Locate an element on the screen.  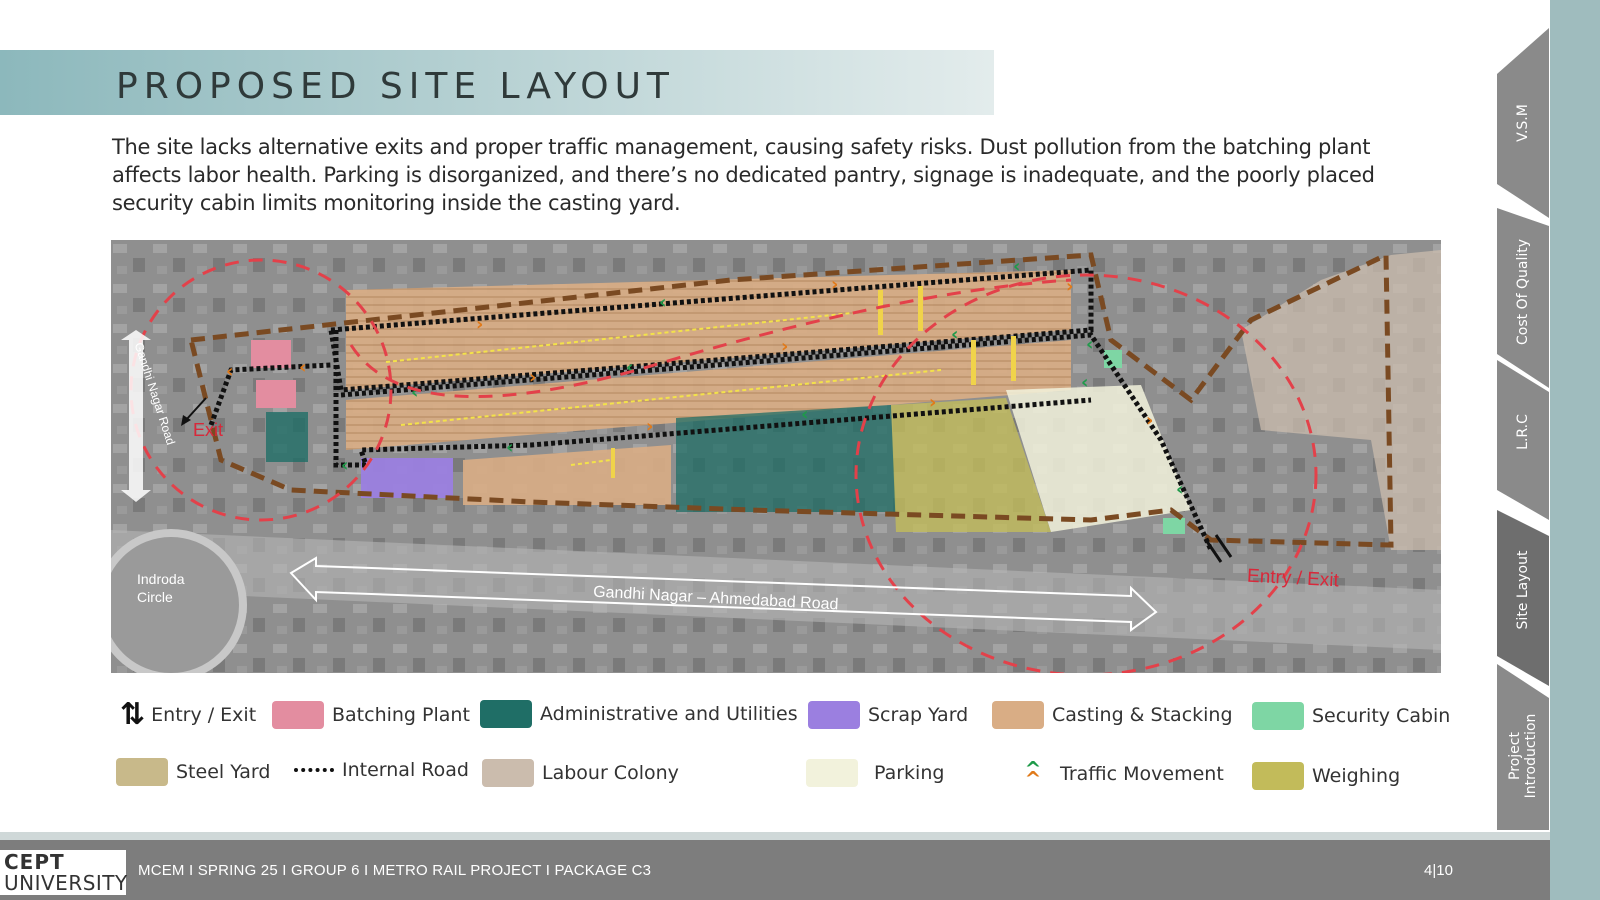
tab-cost-of-quality-label: Cost Of Quality is located at coordinates (1523, 292).